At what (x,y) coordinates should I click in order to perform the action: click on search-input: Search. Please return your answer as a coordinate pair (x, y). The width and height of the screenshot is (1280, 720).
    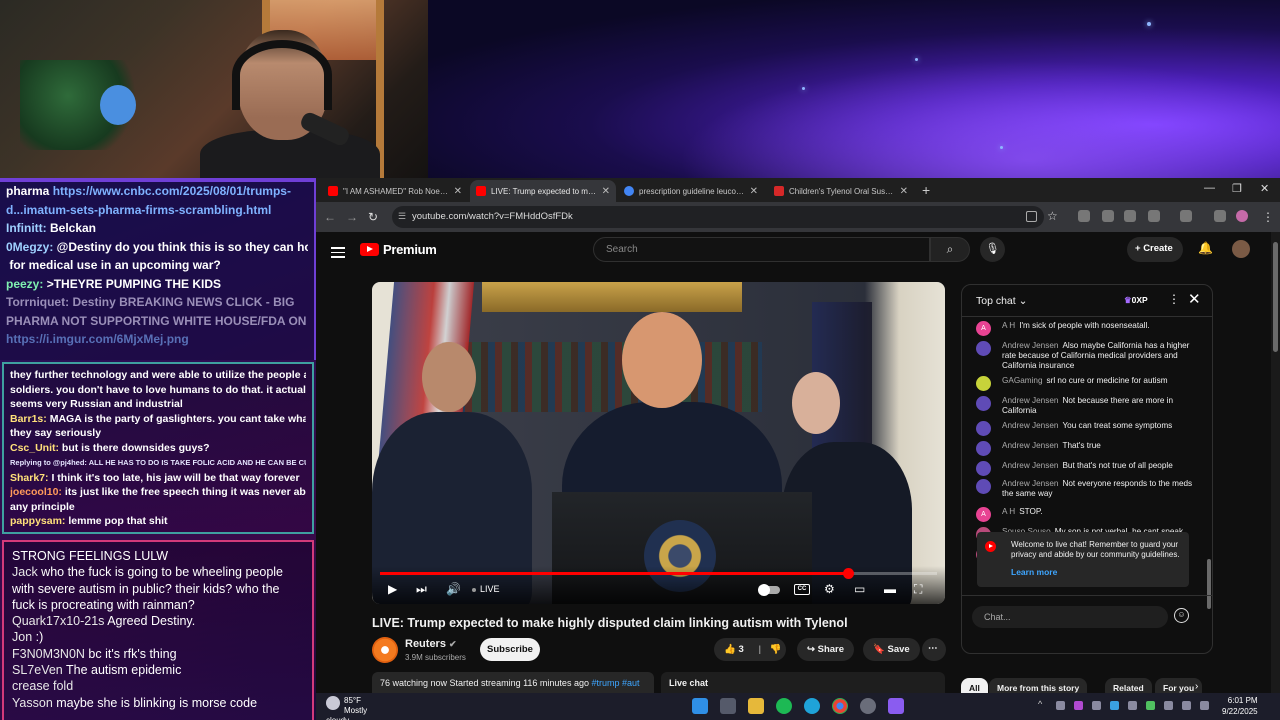
    Looking at the image, I should click on (761, 249).